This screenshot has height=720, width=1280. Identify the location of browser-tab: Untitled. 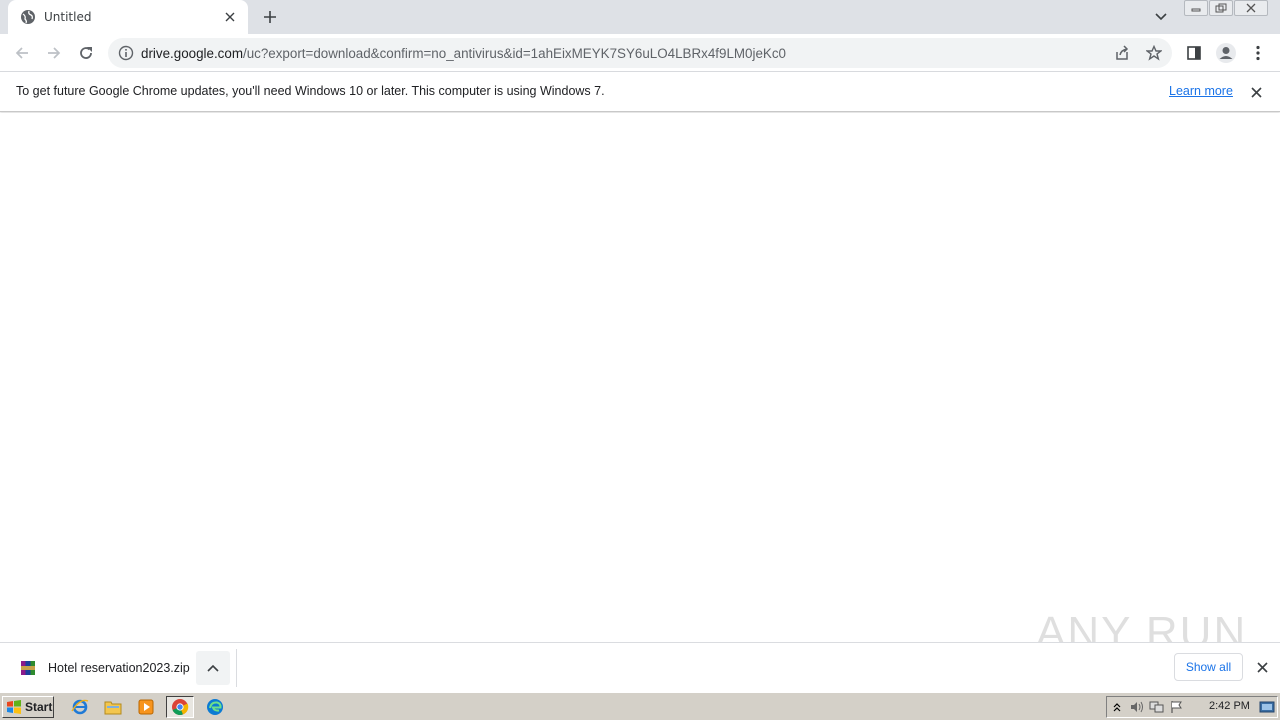
(128, 17).